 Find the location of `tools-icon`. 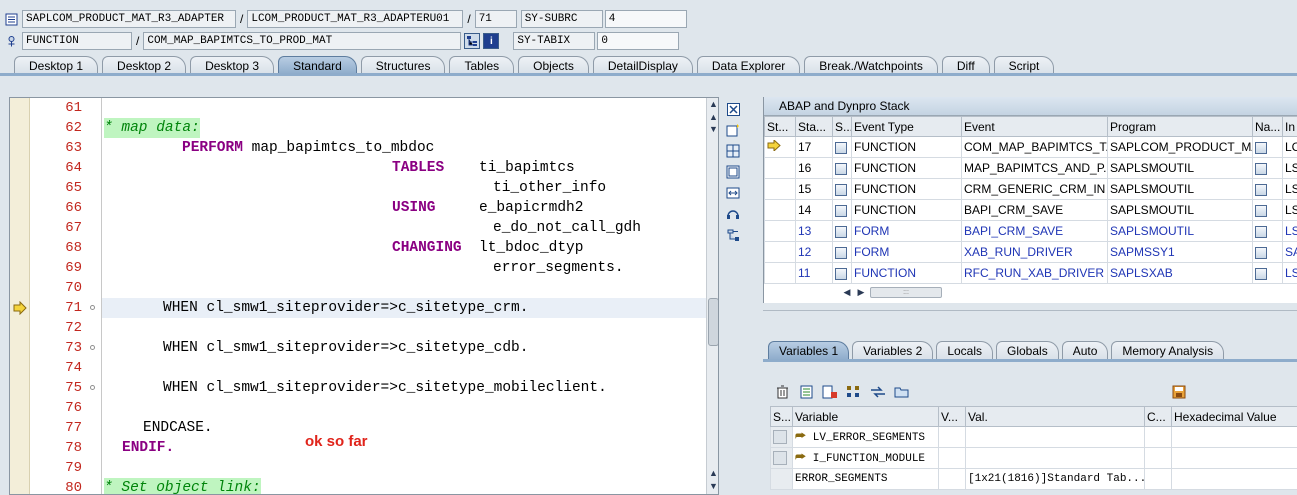

tools-icon is located at coordinates (733, 235).